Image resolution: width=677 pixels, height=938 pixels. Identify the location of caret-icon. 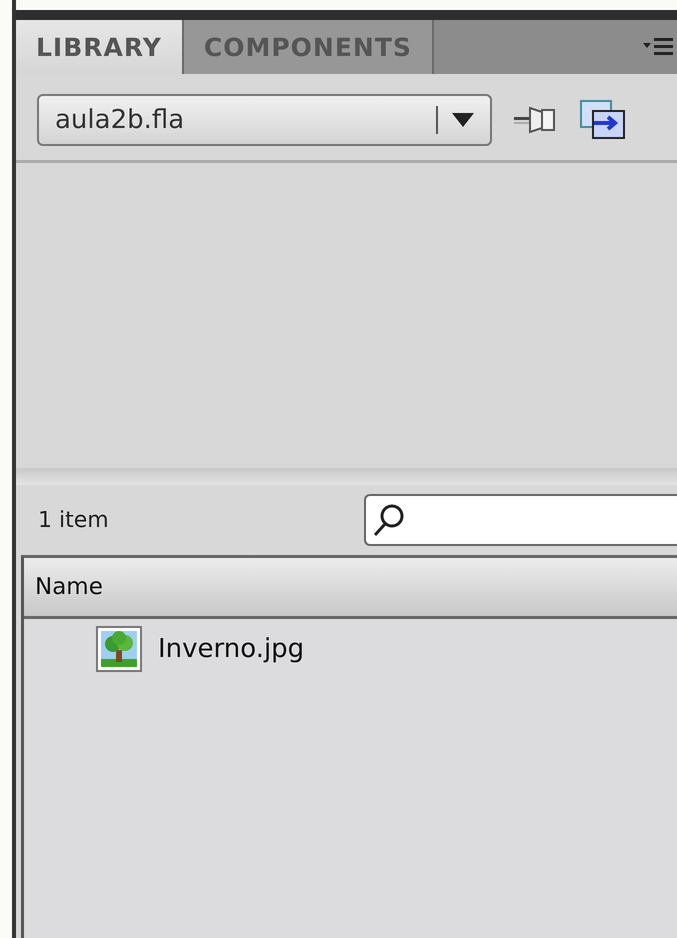
(463, 120).